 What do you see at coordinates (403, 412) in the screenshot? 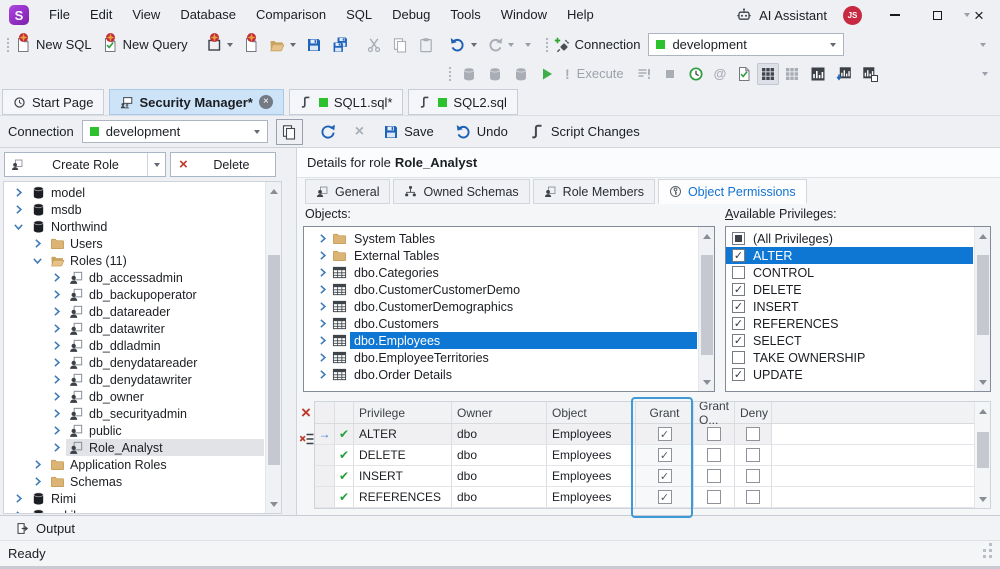
I see `column-header-privilege: Privilege` at bounding box center [403, 412].